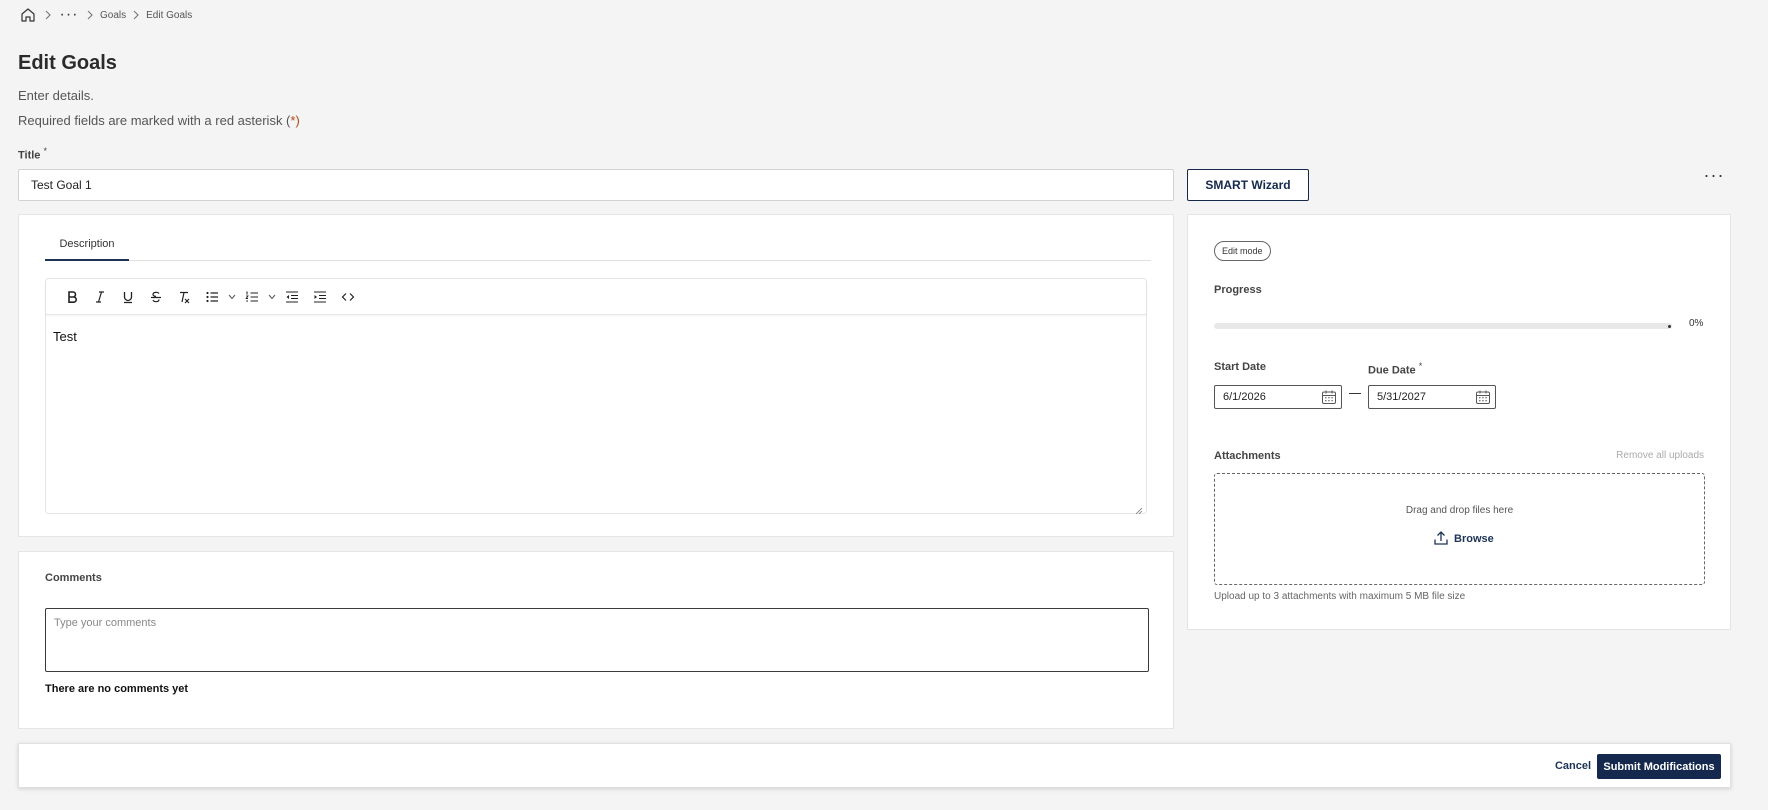  I want to click on breadcrumb-current: Edit Goals, so click(169, 15).